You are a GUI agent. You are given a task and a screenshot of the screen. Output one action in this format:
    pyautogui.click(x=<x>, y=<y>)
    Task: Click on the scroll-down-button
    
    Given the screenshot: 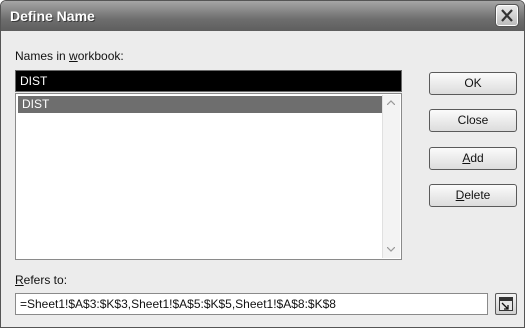 What is the action you would take?
    pyautogui.click(x=391, y=250)
    